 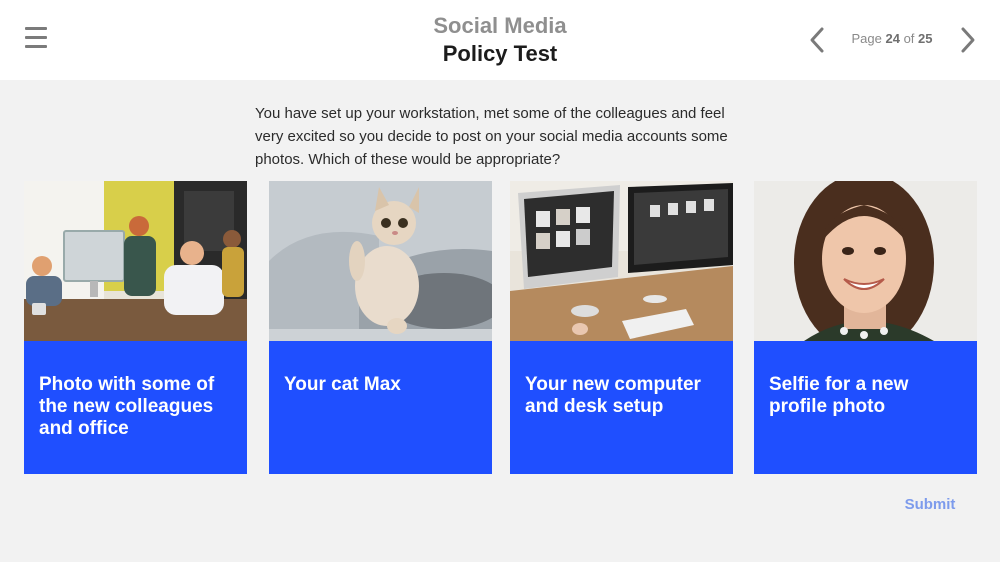 I want to click on option-label-box: Your new computer and desk setup, so click(x=621, y=407).